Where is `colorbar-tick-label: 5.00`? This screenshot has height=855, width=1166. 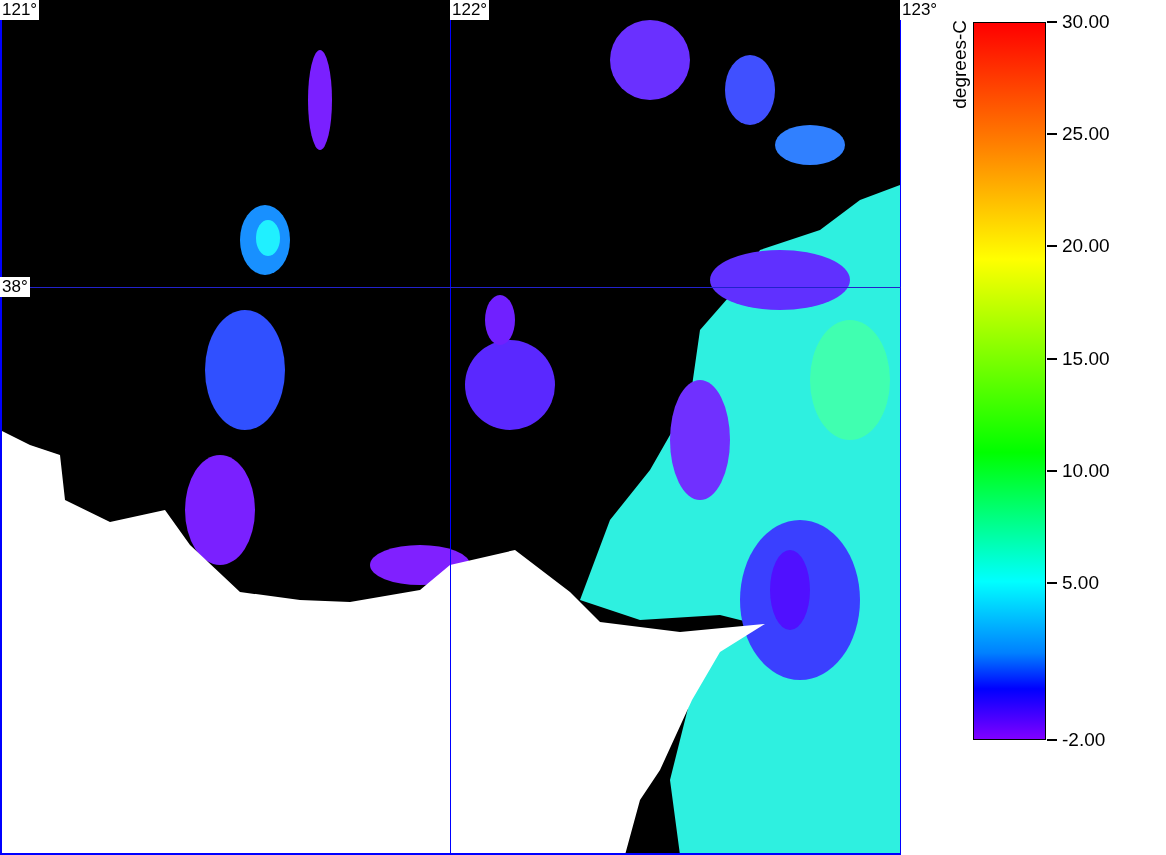
colorbar-tick-label: 5.00 is located at coordinates (1080, 582).